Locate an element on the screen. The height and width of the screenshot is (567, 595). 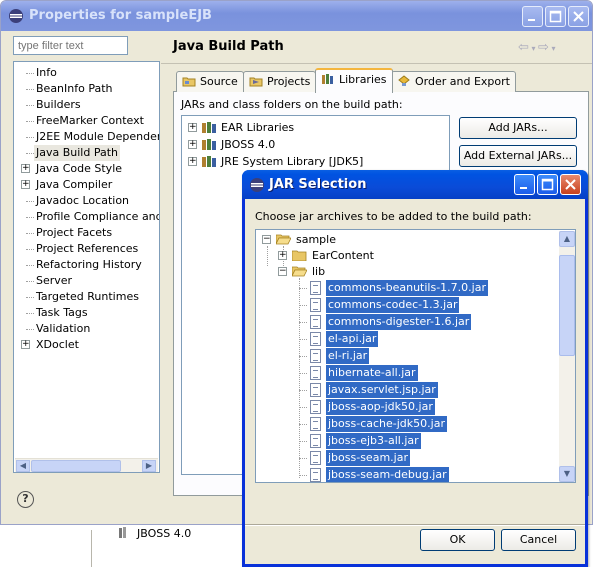
nav-item-label: Task Tags is located at coordinates (62, 312).